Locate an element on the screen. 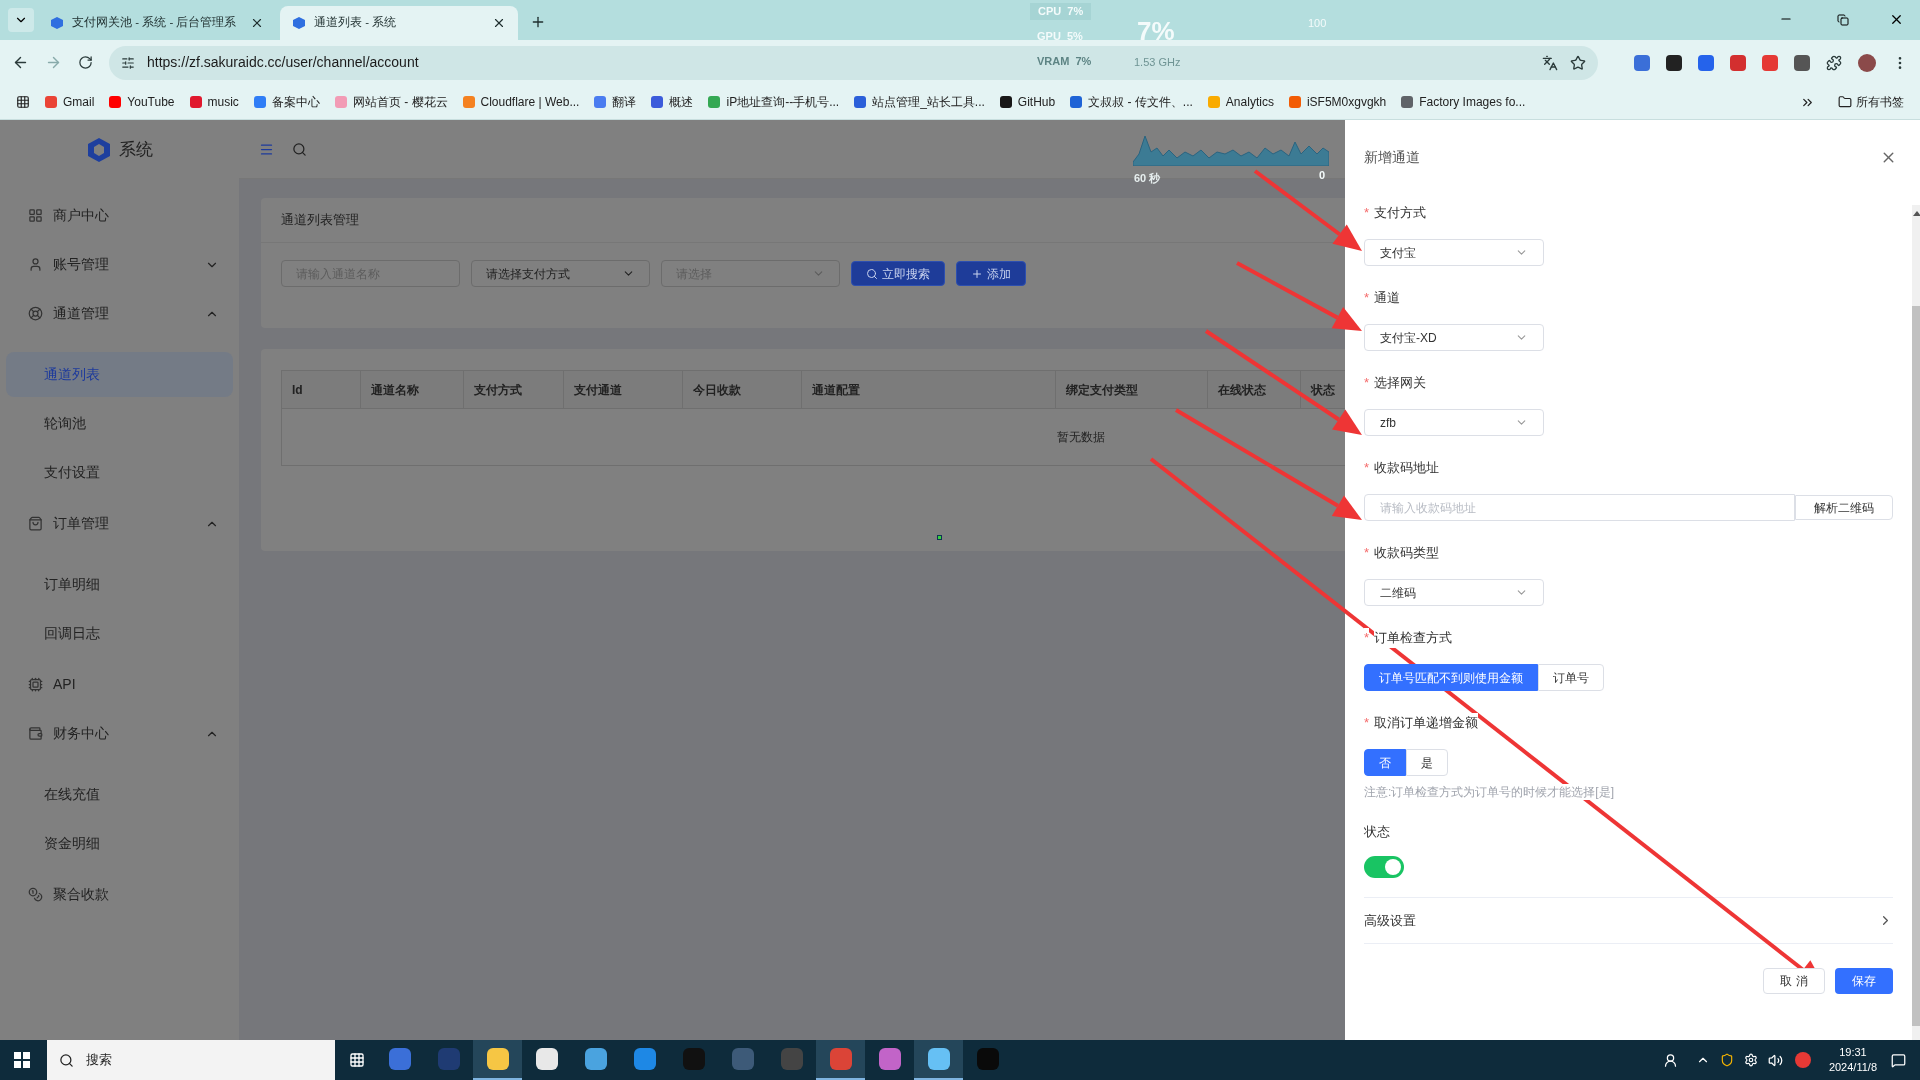 The width and height of the screenshot is (1920, 1080). max-reading: 100 is located at coordinates (1317, 23).